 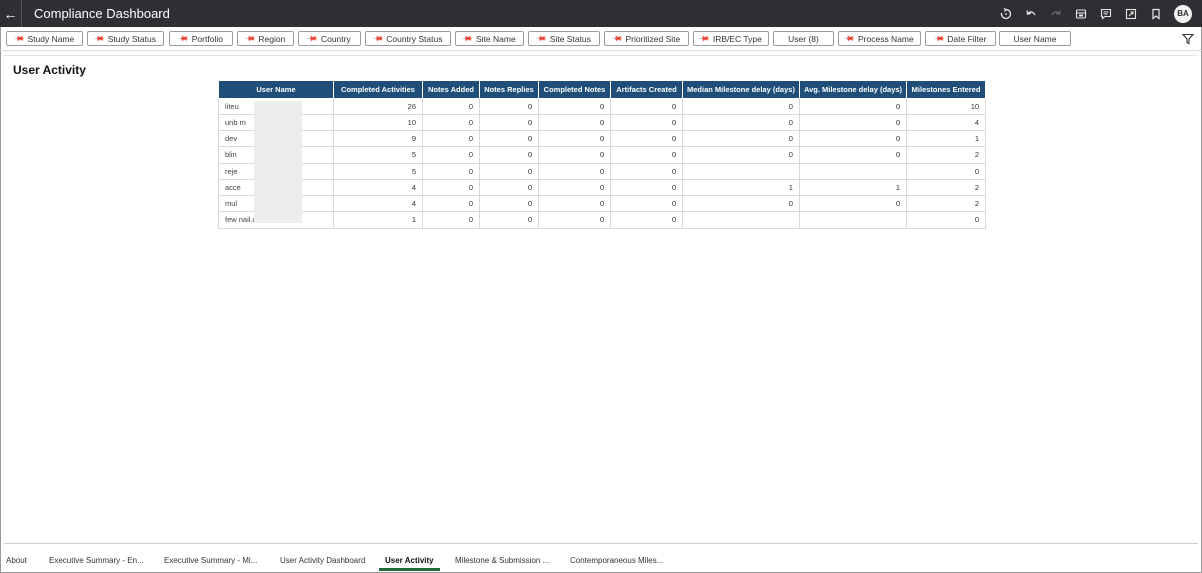 I want to click on filter-region: 📌 Region, so click(x=265, y=38).